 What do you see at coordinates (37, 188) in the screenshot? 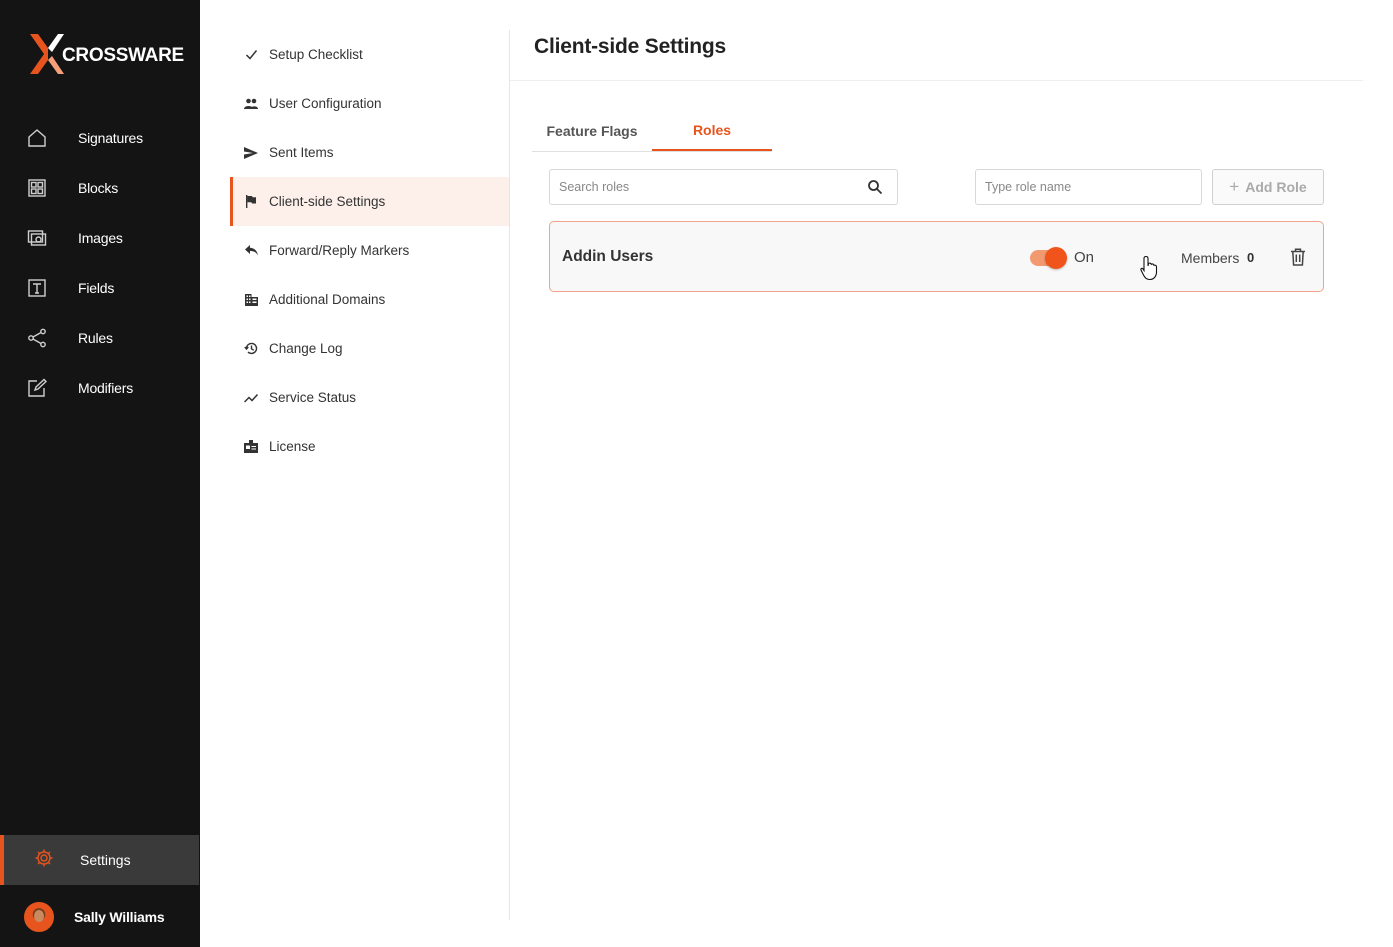
I see `blocks-icon` at bounding box center [37, 188].